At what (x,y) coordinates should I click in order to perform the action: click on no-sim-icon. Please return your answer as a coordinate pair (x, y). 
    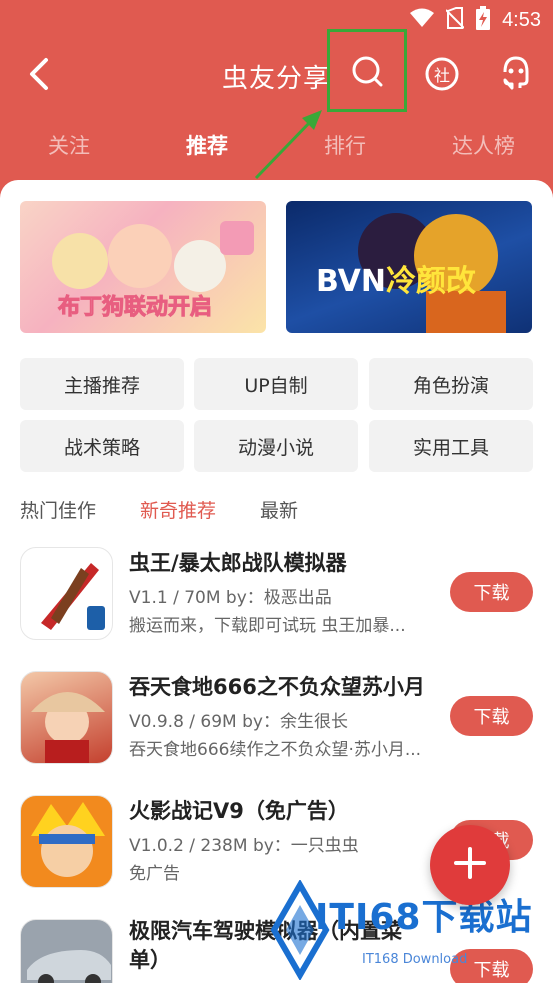
    Looking at the image, I should click on (455, 20).